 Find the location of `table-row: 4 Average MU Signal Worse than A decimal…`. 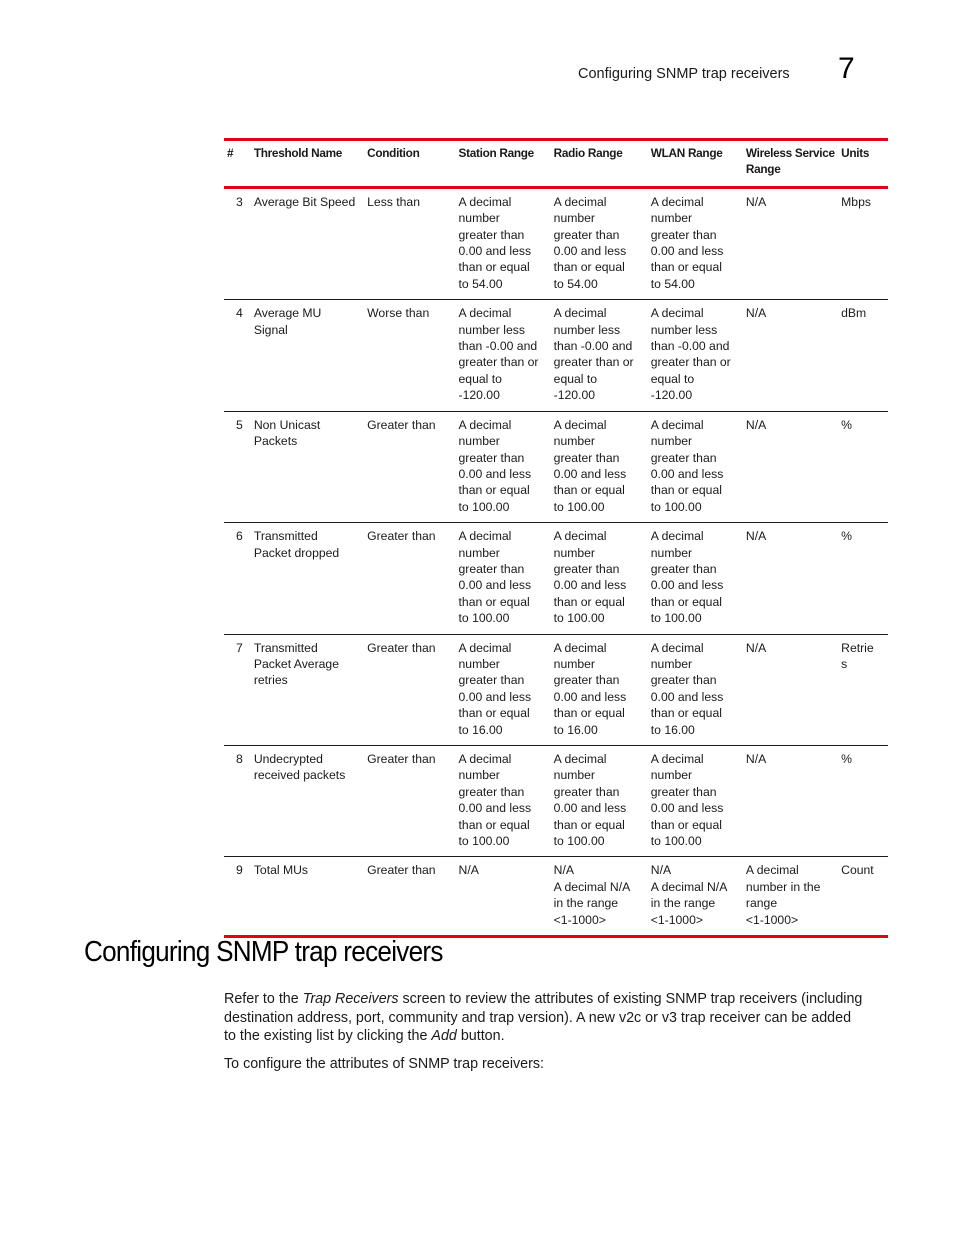

table-row: 4 Average MU Signal Worse than A decimal… is located at coordinates (556, 356).